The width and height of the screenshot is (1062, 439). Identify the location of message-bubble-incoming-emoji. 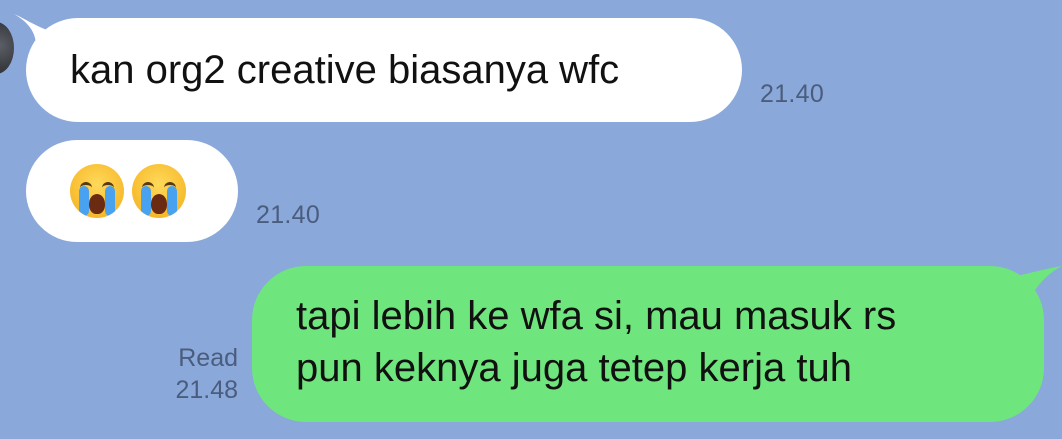
(132, 191).